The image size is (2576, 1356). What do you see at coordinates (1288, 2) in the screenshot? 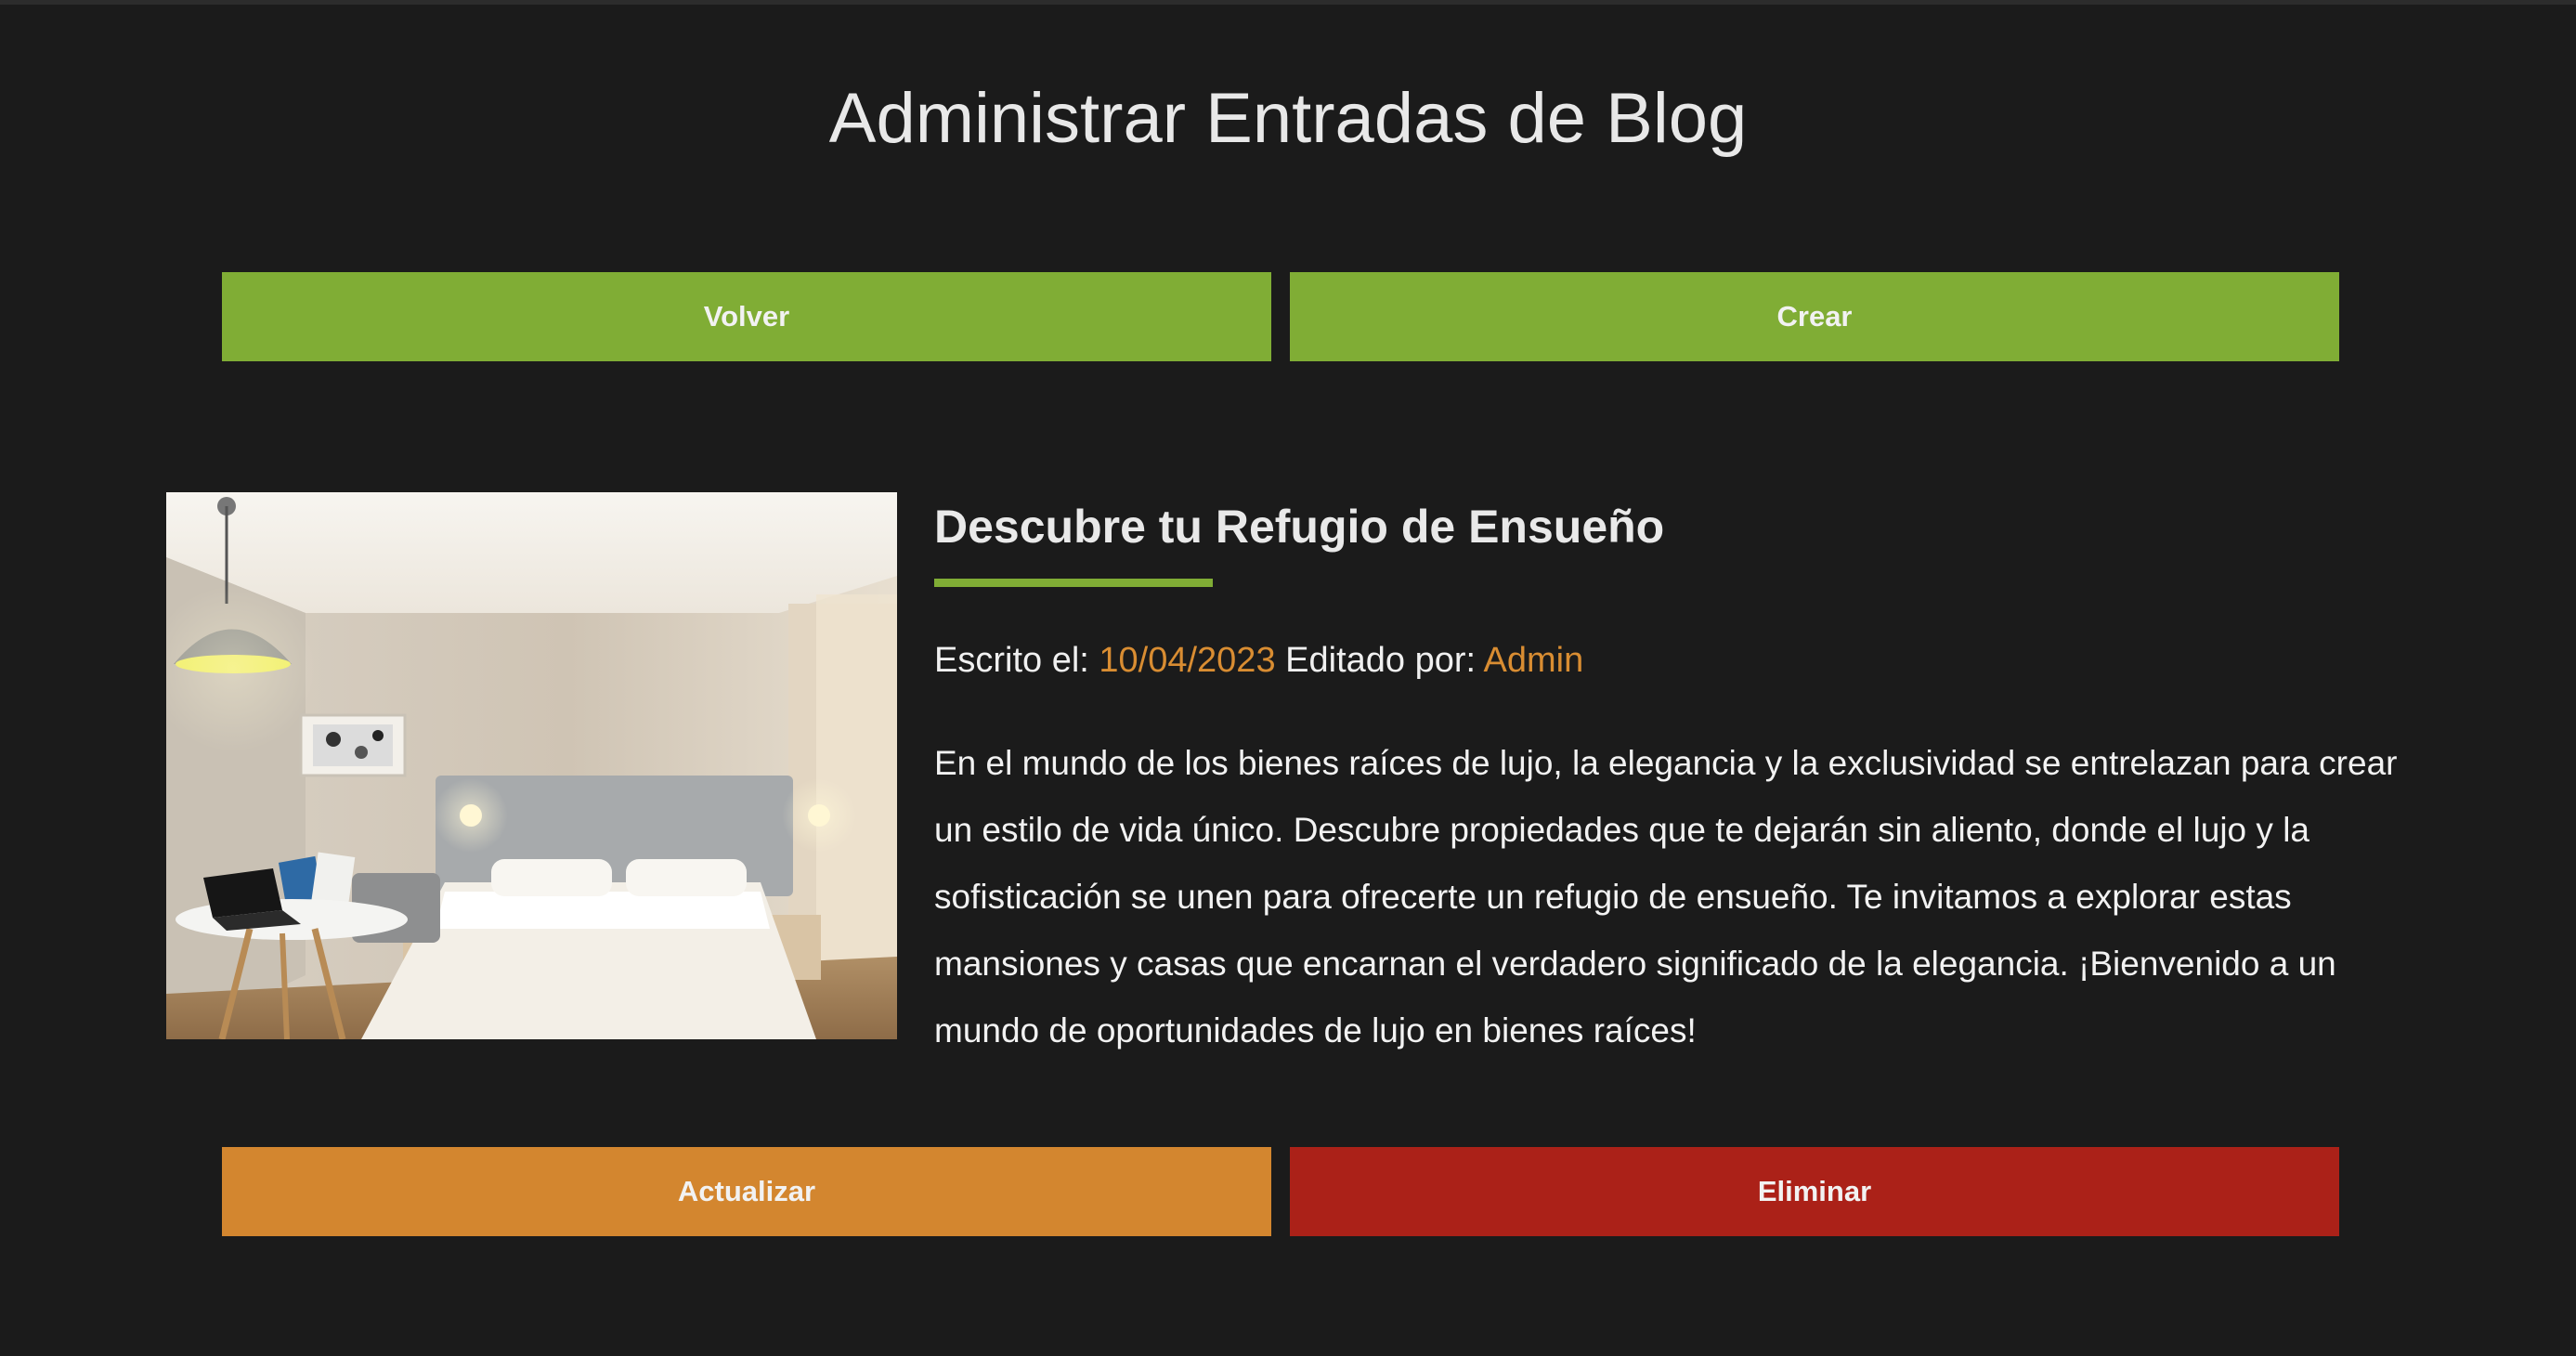
I see `top-border` at bounding box center [1288, 2].